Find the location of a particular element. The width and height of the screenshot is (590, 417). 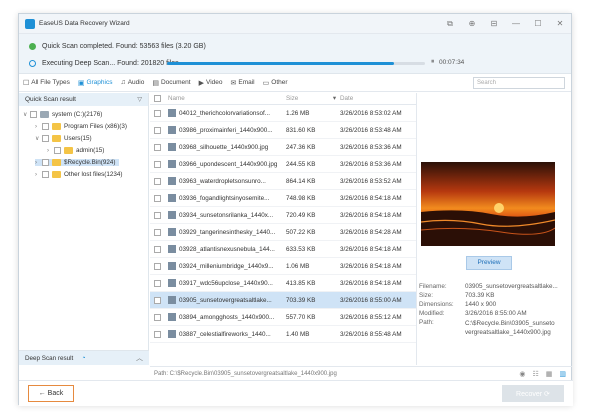

tab-label: All File Types is located at coordinates (50, 82).